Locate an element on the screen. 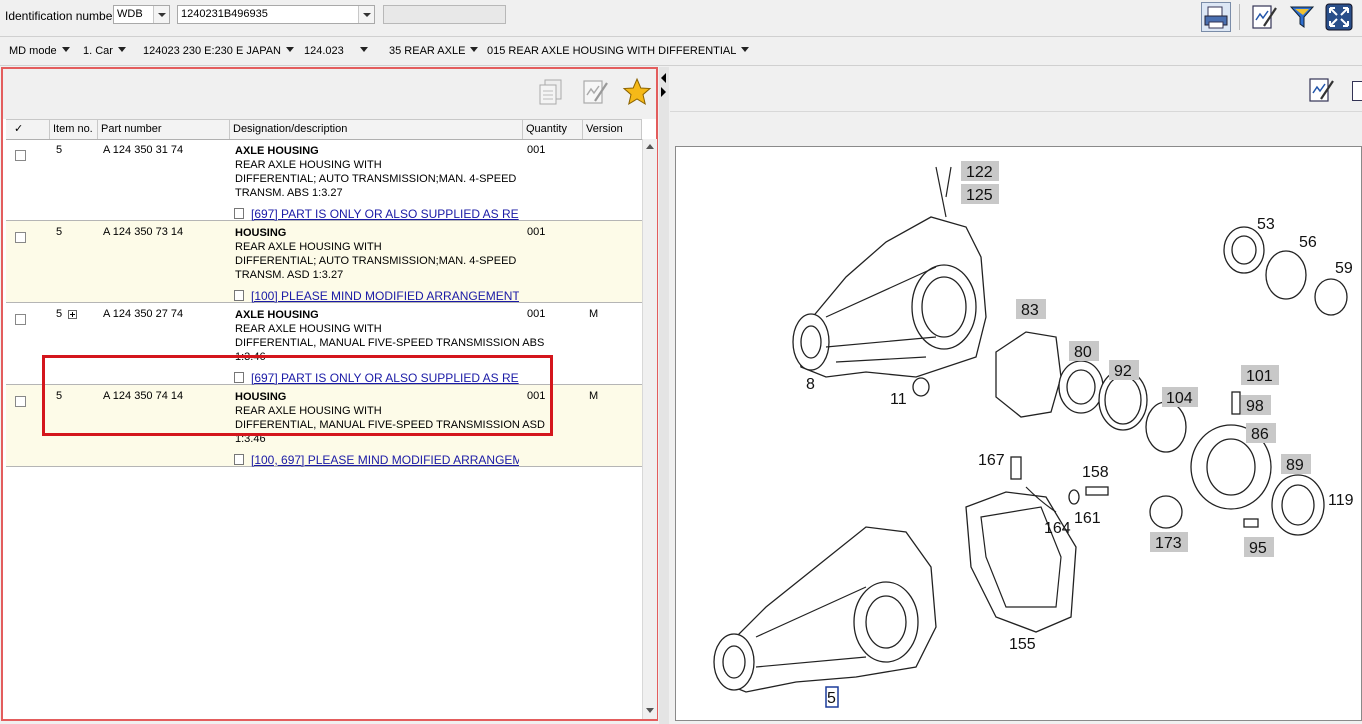  print-icon is located at coordinates (1216, 17).